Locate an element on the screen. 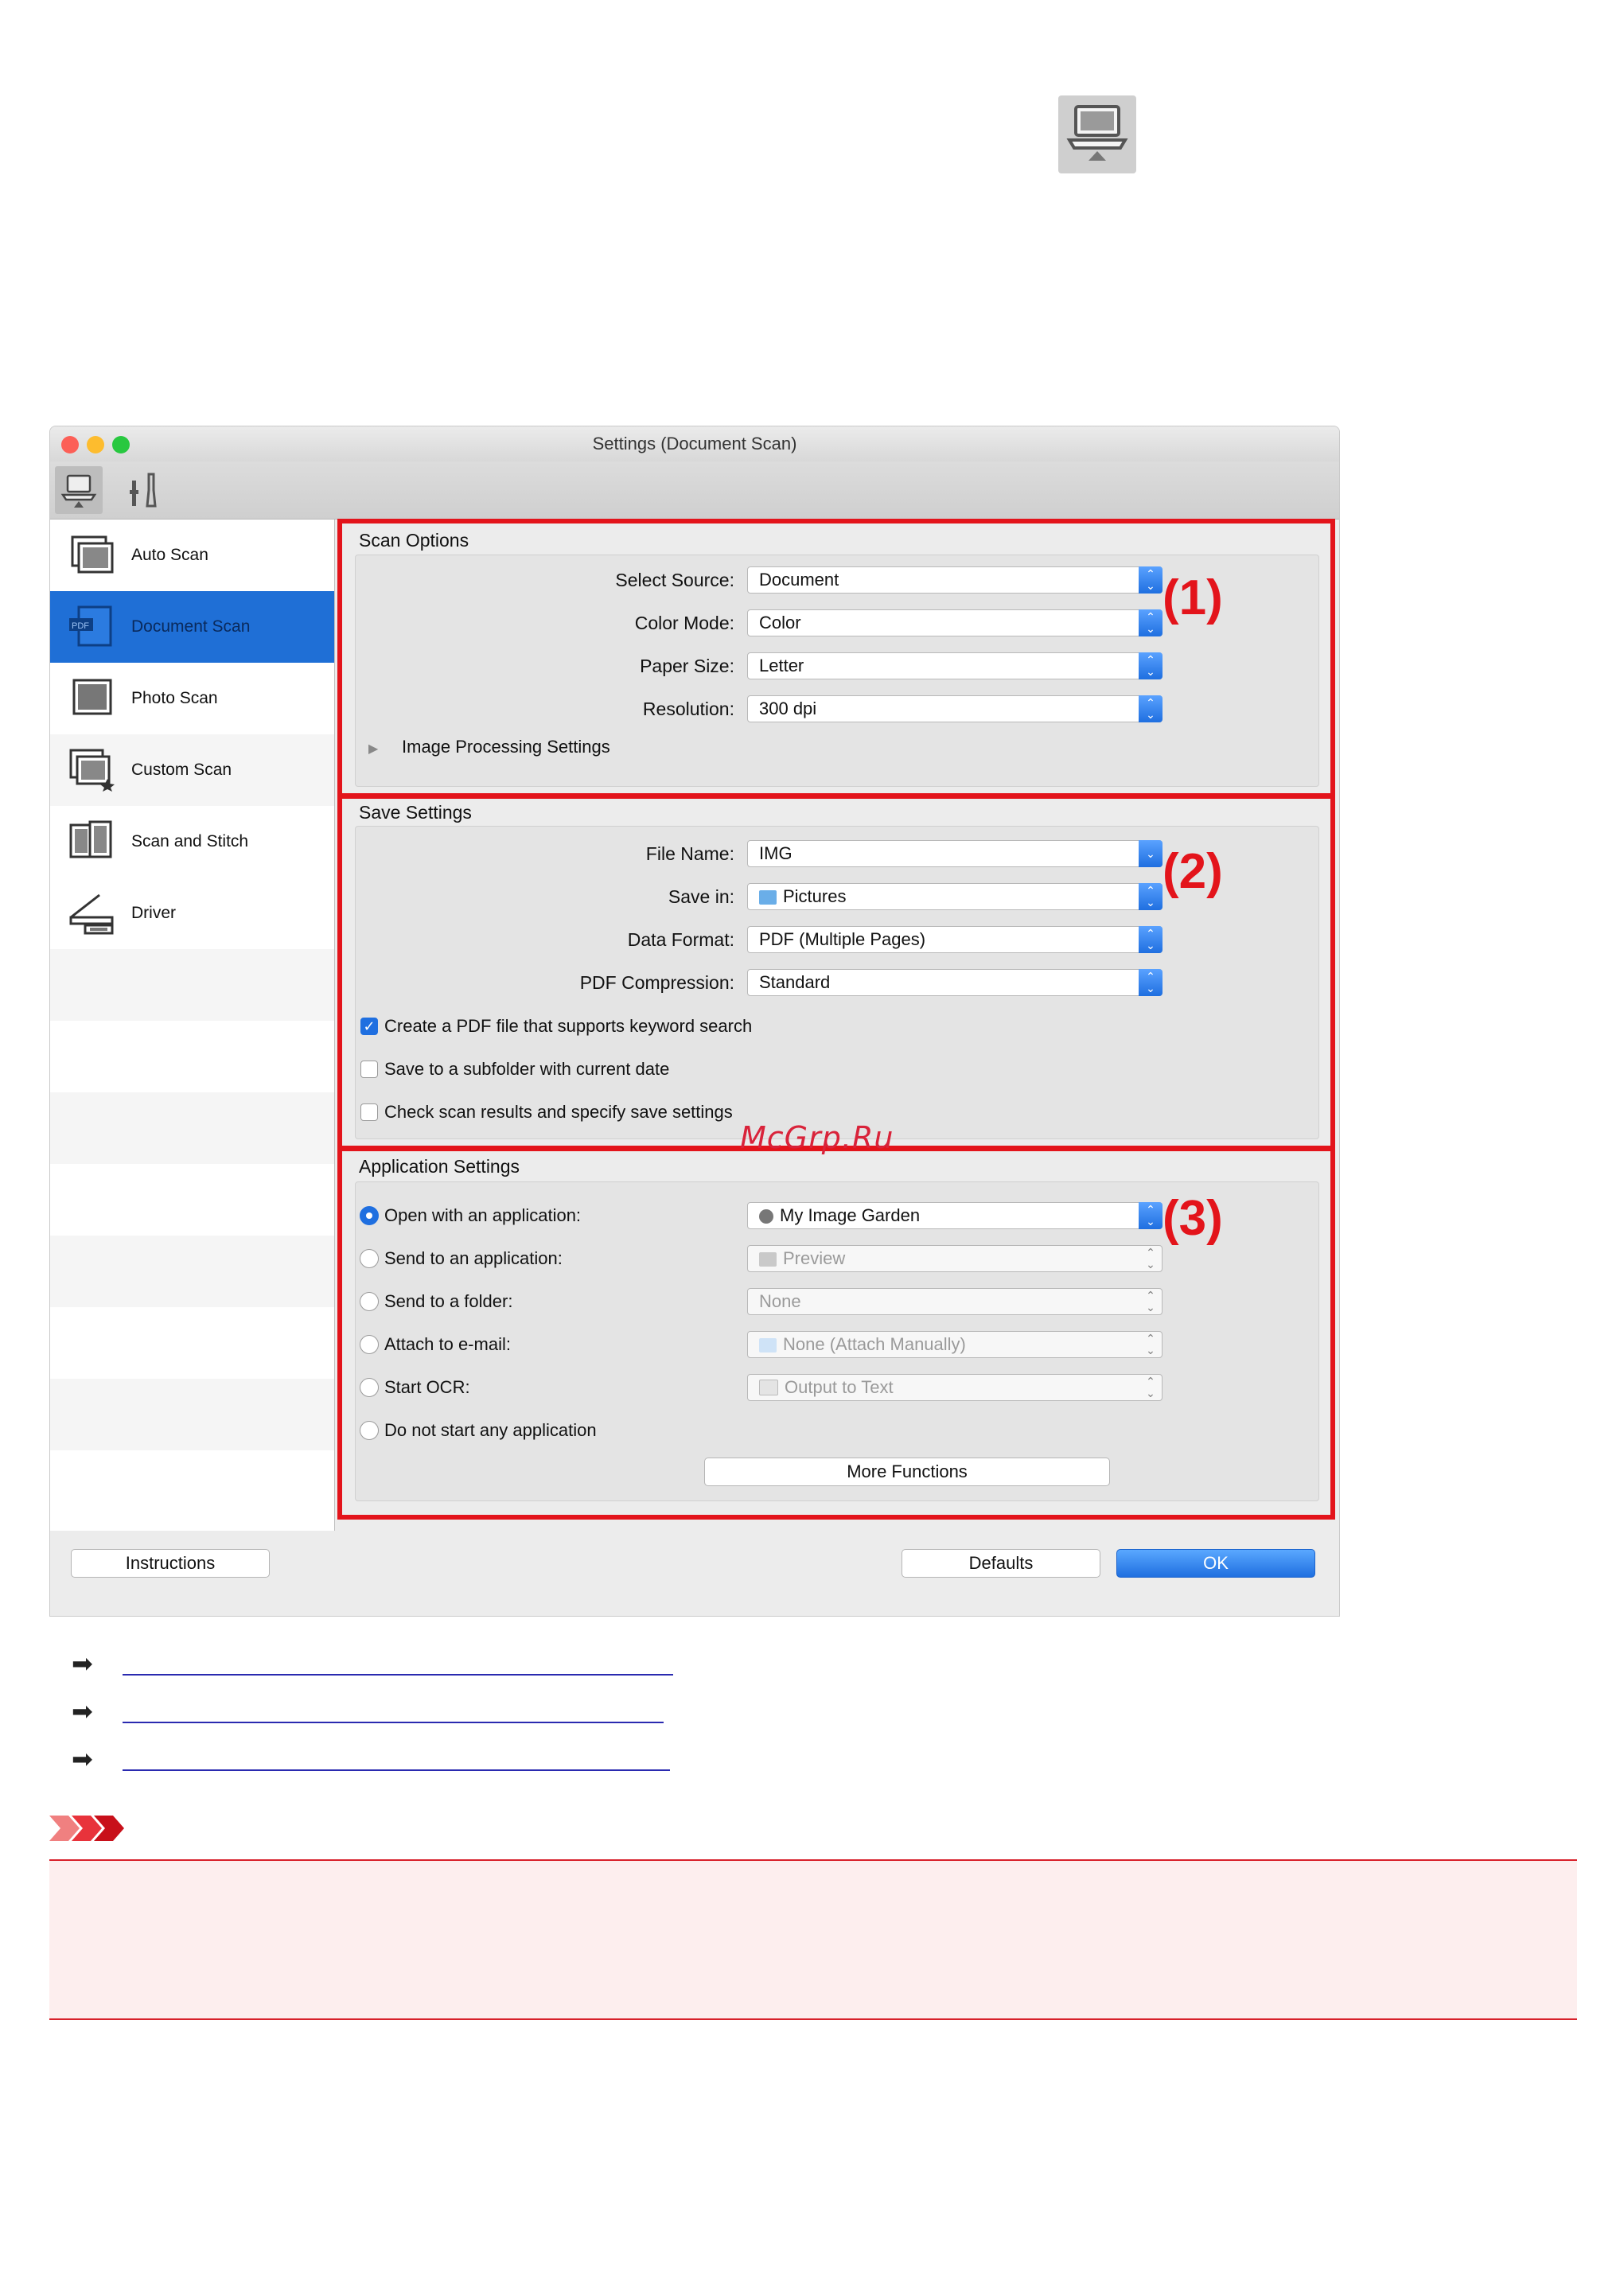 The height and width of the screenshot is (2273, 1624). sidebar-item-document-scan: PDF Document Scan is located at coordinates (192, 627).